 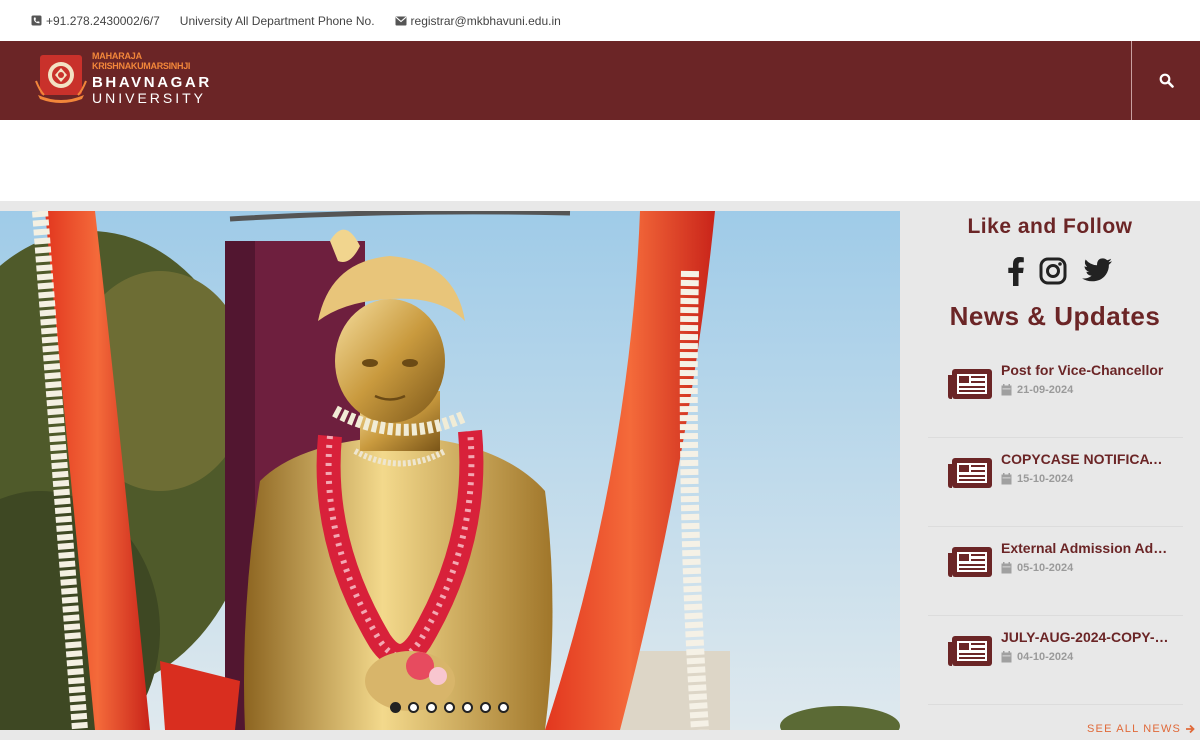 What do you see at coordinates (1086, 637) in the screenshot?
I see `news-title: JULY-AUG-2024-COPY-CASE` at bounding box center [1086, 637].